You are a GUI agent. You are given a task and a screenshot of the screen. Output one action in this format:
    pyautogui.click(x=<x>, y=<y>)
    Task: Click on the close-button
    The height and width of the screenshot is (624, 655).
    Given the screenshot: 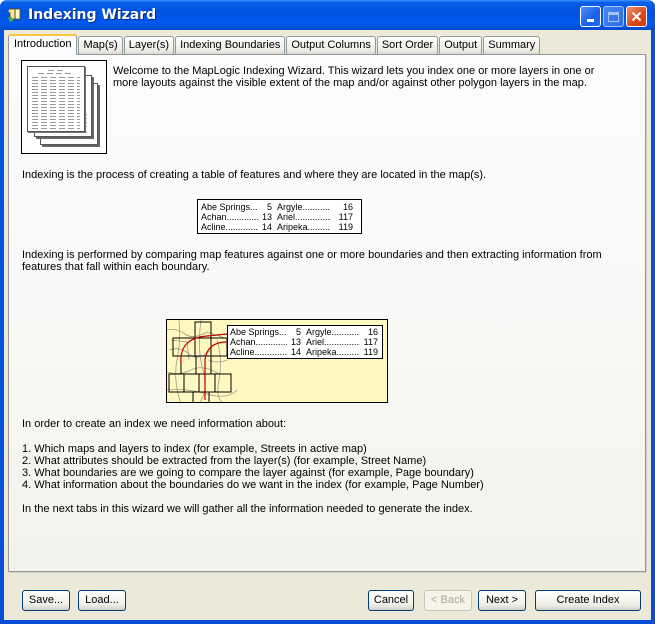 What is the action you would take?
    pyautogui.click(x=636, y=16)
    